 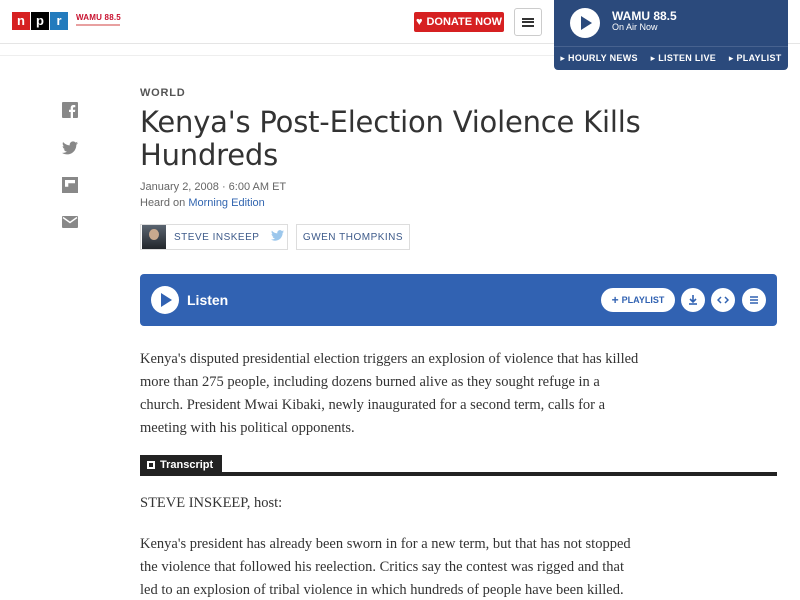 What do you see at coordinates (458, 474) in the screenshot?
I see `transcript-divider` at bounding box center [458, 474].